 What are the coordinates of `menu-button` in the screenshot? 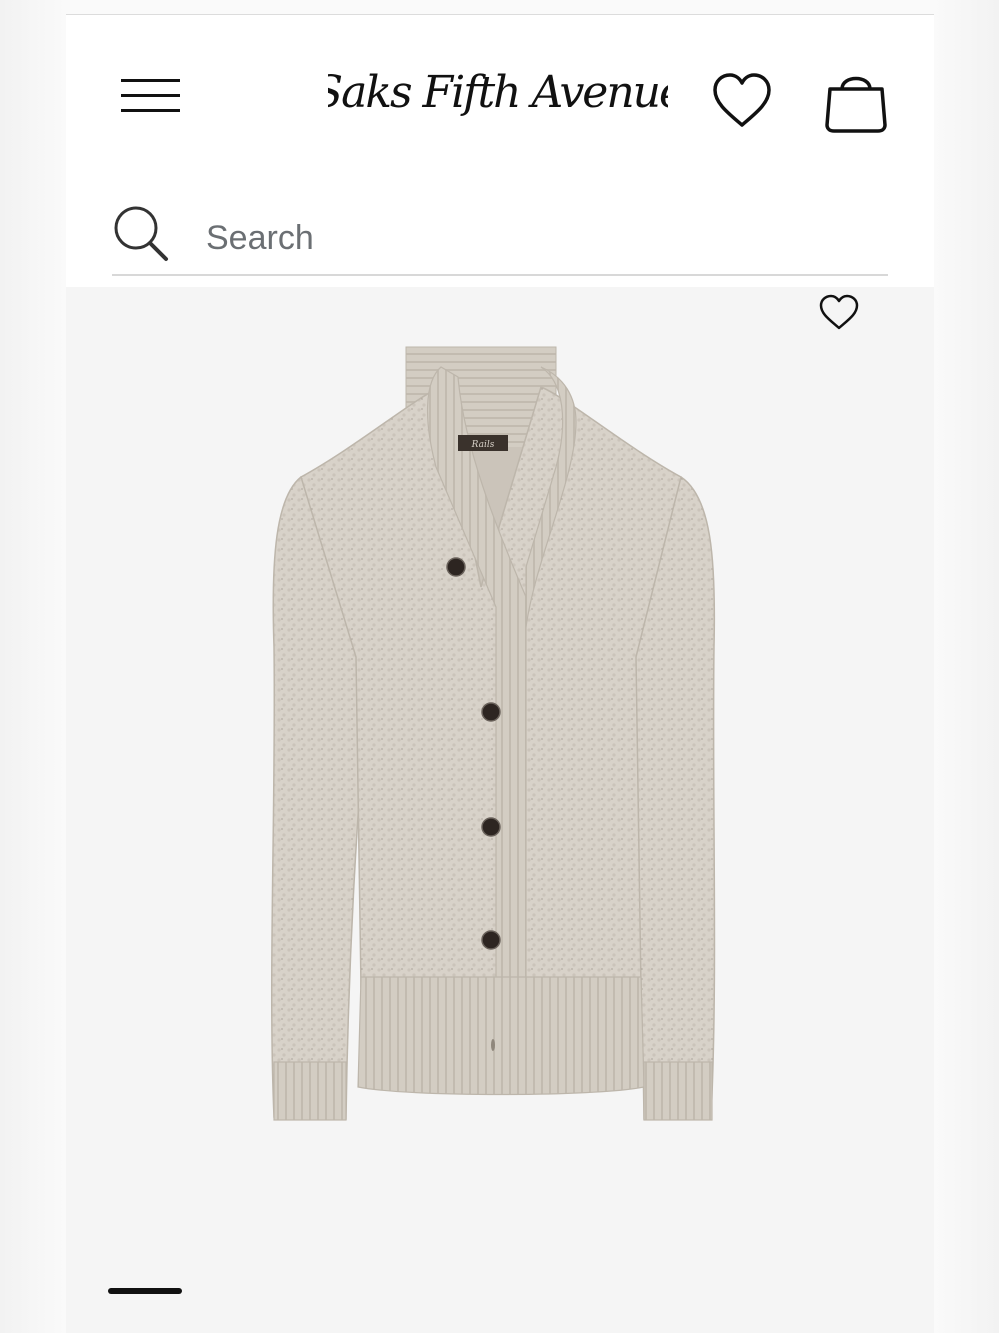 It's located at (150, 97).